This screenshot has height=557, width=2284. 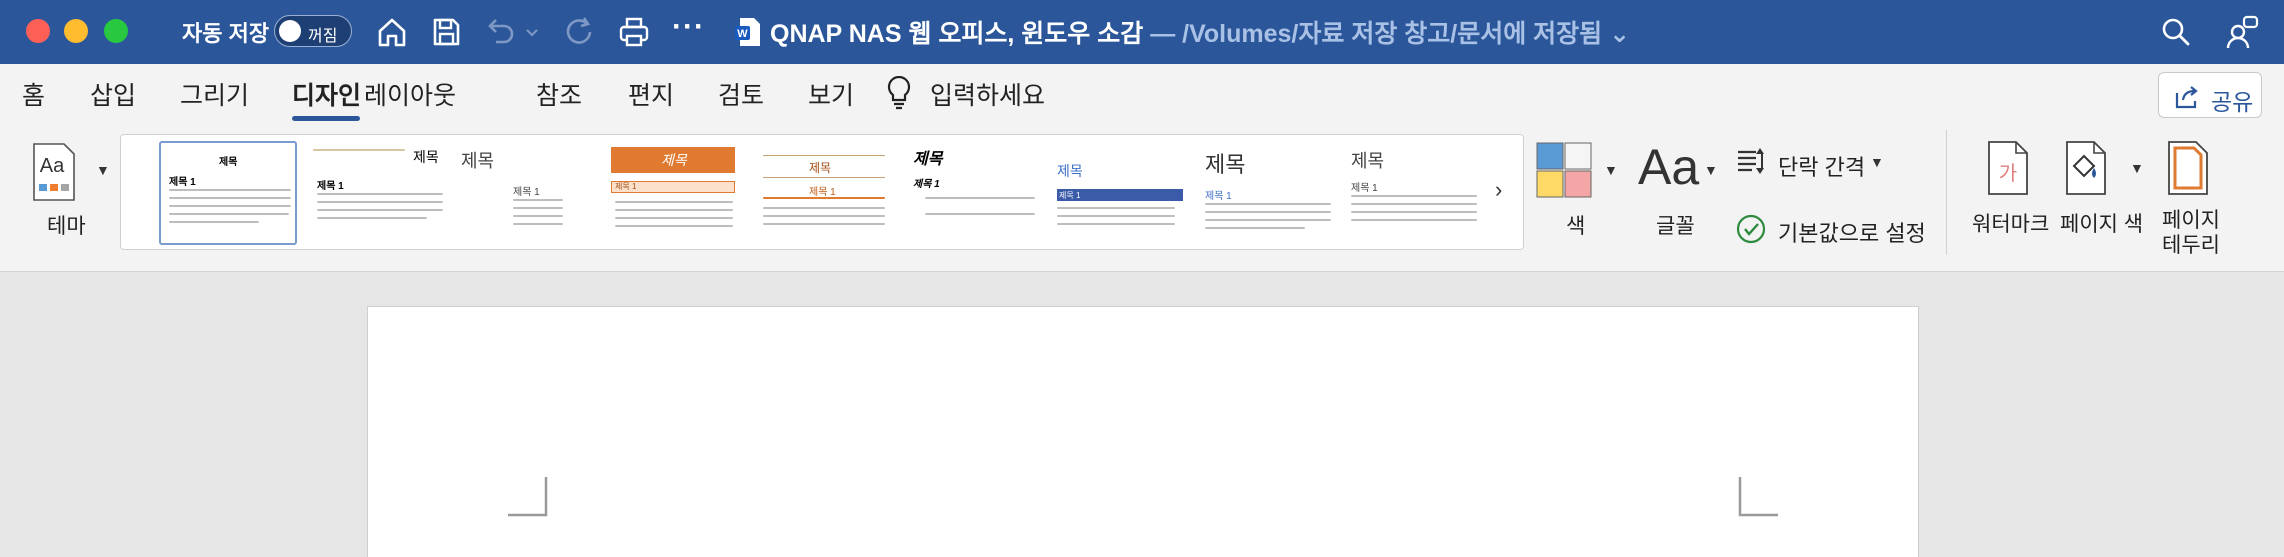 I want to click on svg-text: W, so click(x=742, y=34).